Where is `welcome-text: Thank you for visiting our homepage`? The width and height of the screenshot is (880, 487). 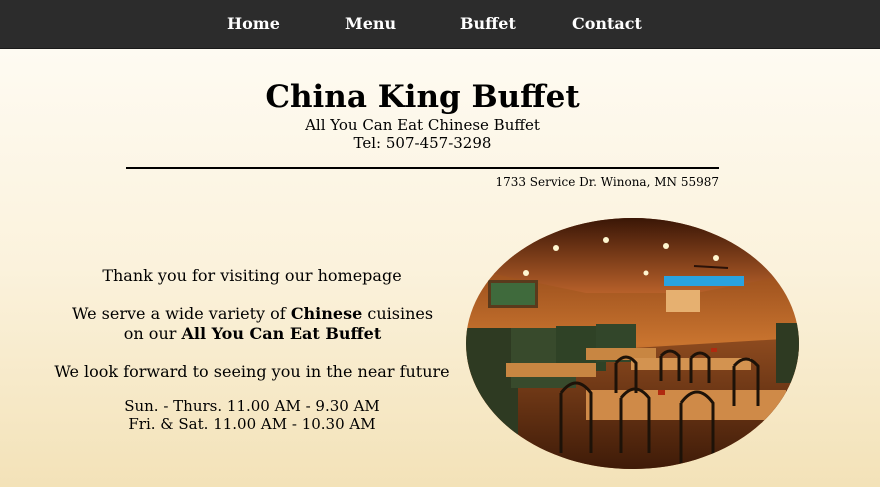
welcome-text: Thank you for visiting our homepage is located at coordinates (252, 275).